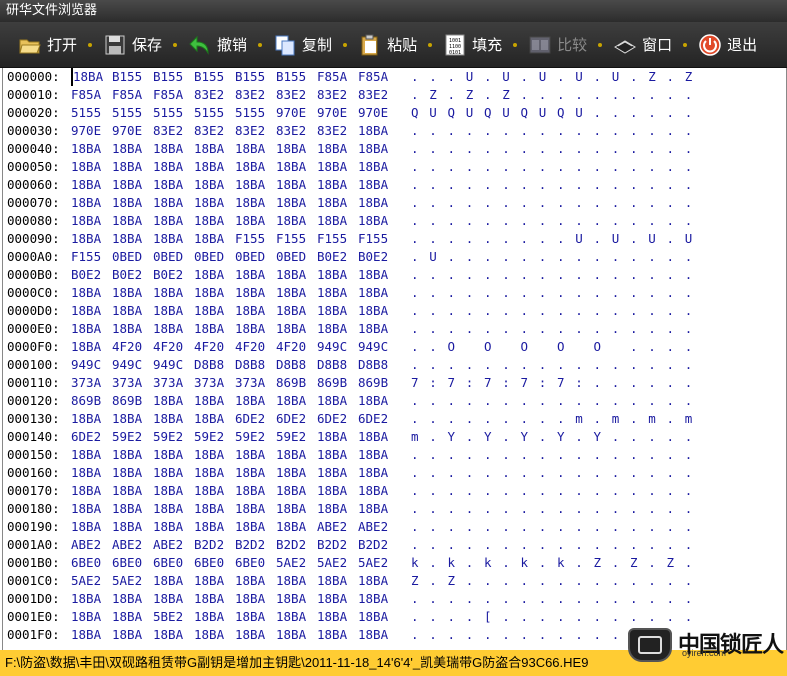 The width and height of the screenshot is (787, 676). Describe the element at coordinates (250, 77) in the screenshot. I see `hex-word: B155` at that location.